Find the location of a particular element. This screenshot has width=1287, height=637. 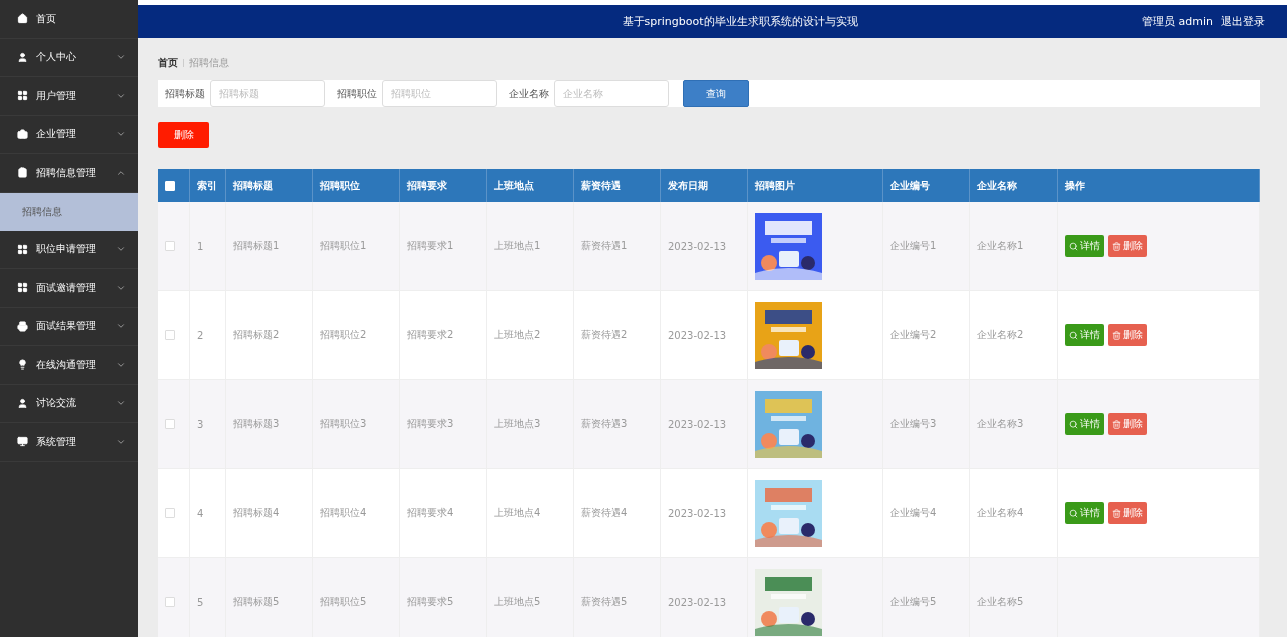

table-cell: 上班地点3 is located at coordinates (530, 424).